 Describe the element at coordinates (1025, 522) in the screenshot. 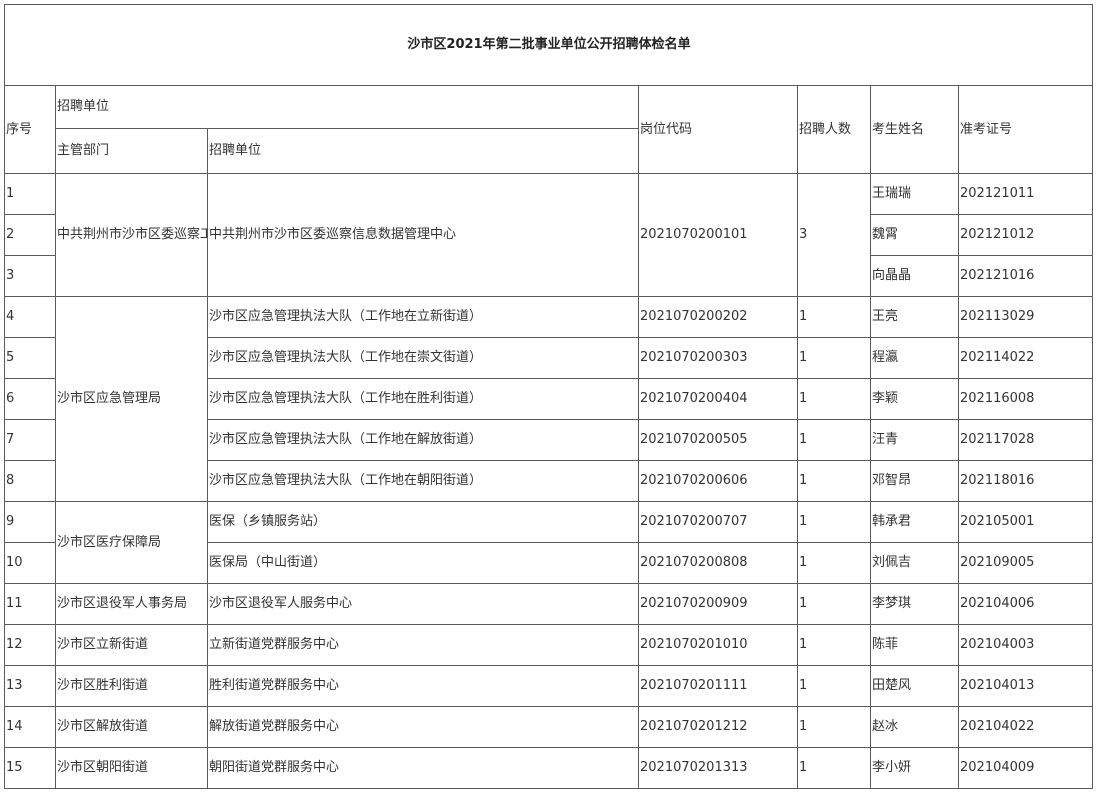

I see `cell-ticket: 202105001` at that location.